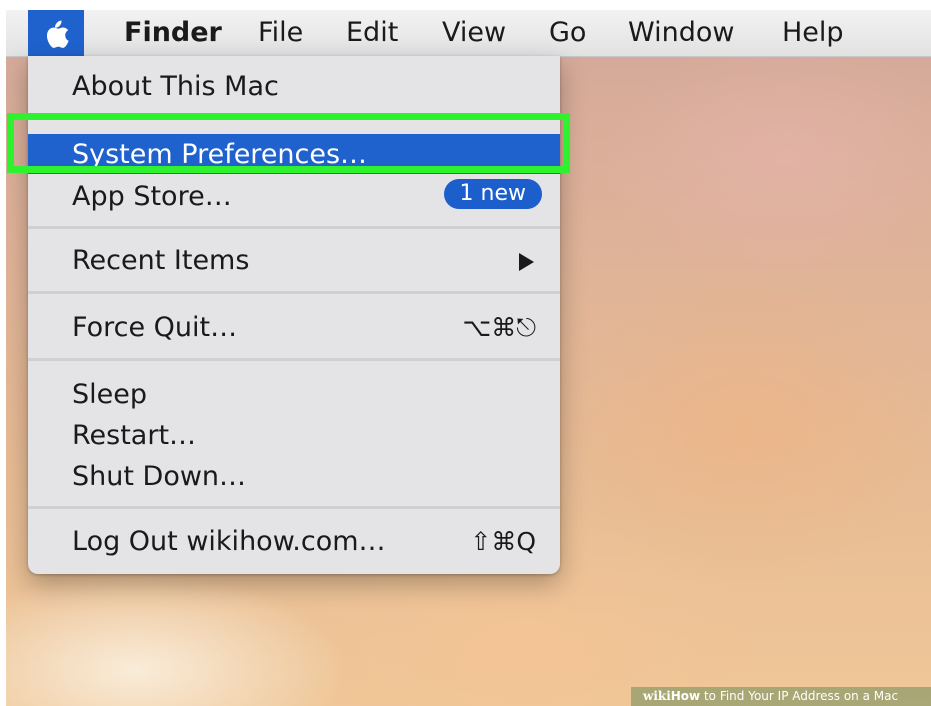 The width and height of the screenshot is (931, 706). Describe the element at coordinates (474, 32) in the screenshot. I see `menubar-view: View` at that location.